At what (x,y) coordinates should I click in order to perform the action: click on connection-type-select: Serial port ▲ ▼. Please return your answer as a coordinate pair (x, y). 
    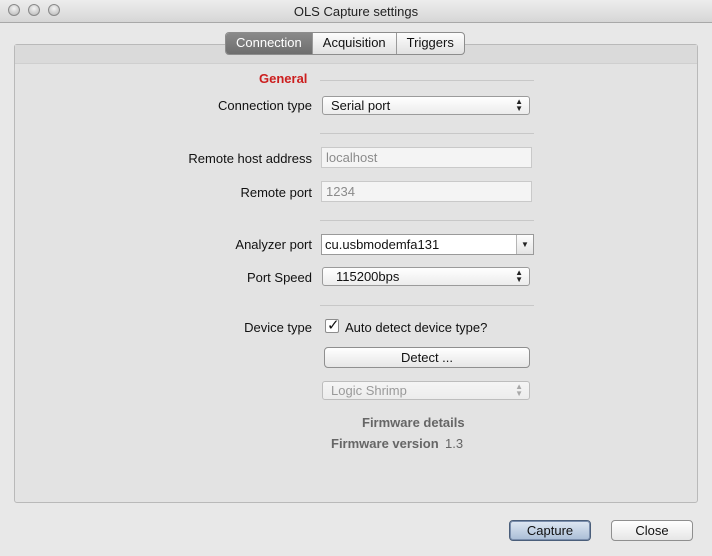
    Looking at the image, I should click on (426, 105).